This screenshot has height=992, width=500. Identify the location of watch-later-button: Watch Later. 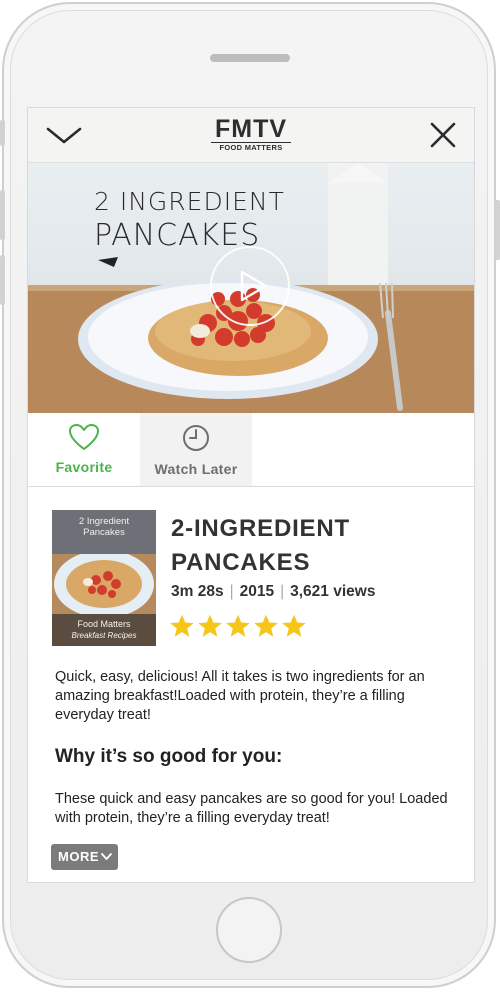
(196, 449).